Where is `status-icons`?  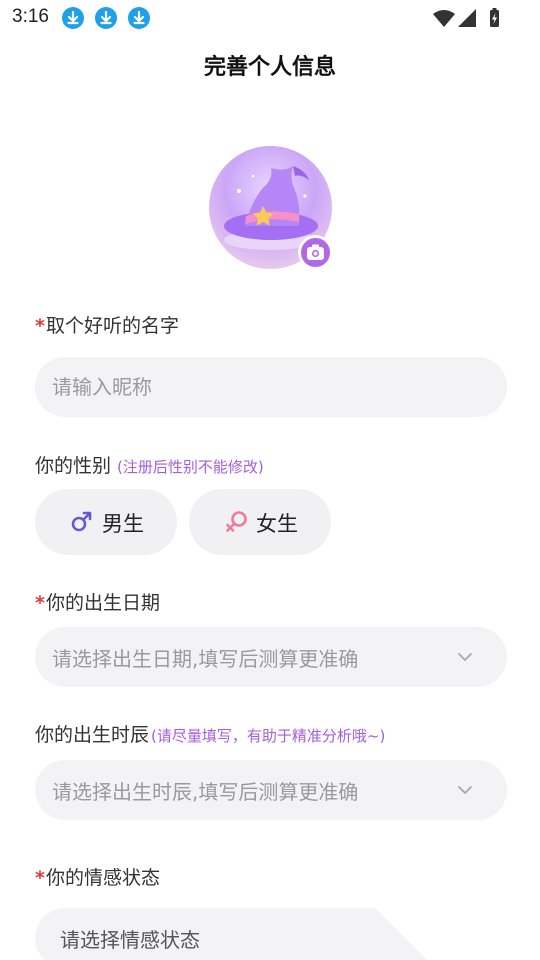 status-icons is located at coordinates (467, 20).